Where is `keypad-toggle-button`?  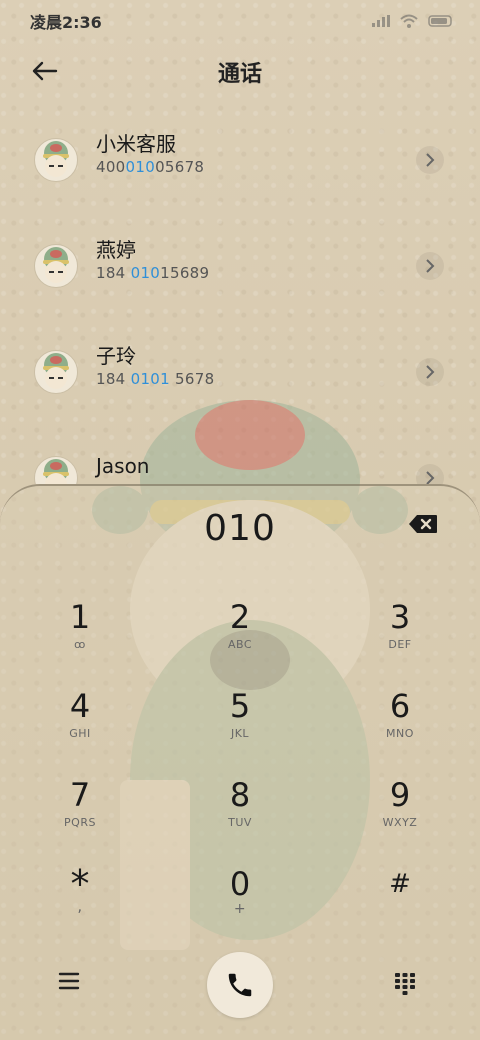 keypad-toggle-button is located at coordinates (407, 985).